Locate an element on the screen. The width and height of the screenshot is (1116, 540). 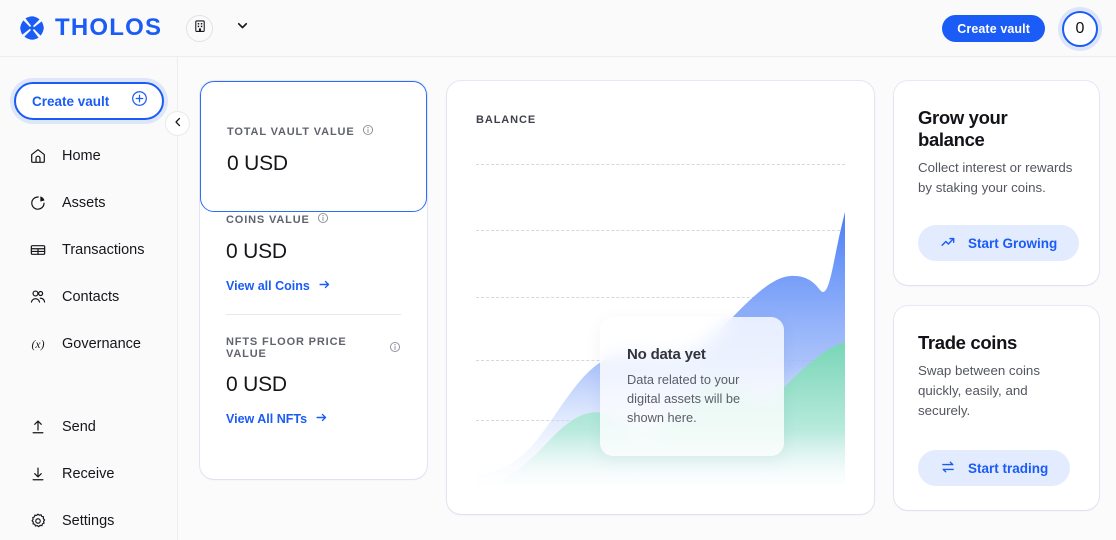
sidebar-item-label: Settings is located at coordinates (88, 521).